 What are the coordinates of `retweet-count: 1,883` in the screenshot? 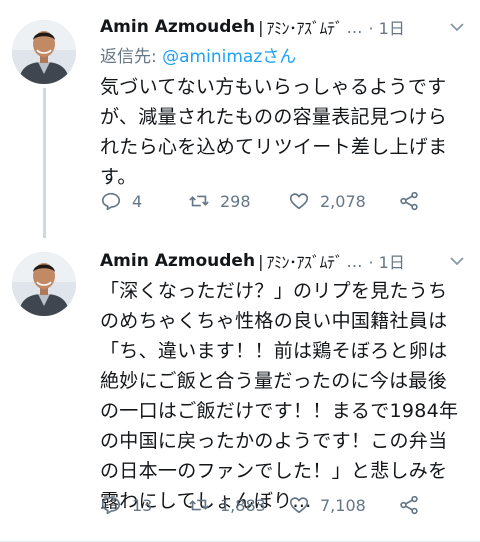 It's located at (243, 505).